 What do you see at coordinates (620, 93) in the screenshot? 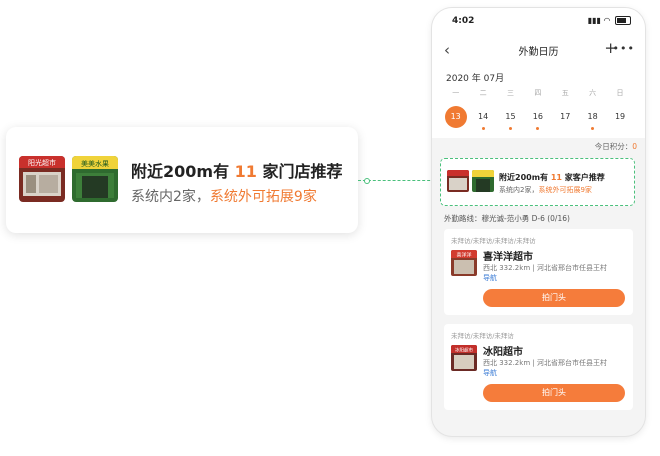
I see `weekday-label: 日` at bounding box center [620, 93].